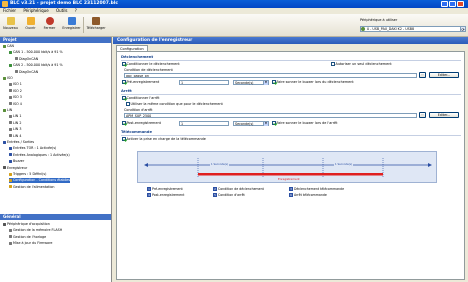 The image size is (468, 282). I want to click on tree-item: ISO 4, so click(15, 104).